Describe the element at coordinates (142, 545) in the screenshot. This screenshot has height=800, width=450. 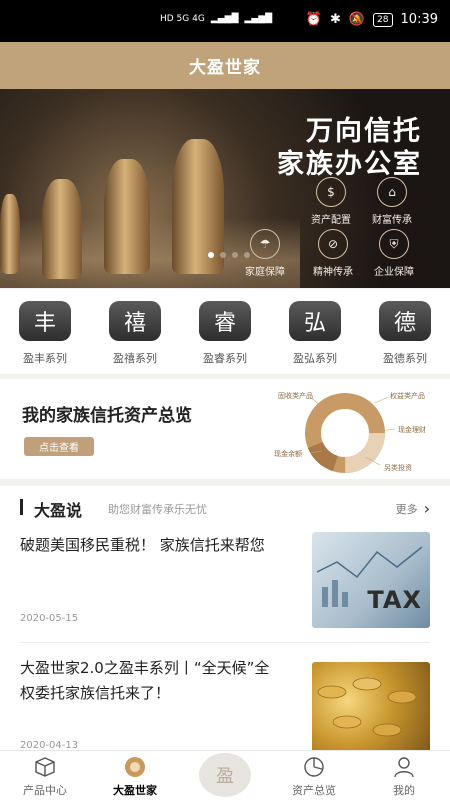
I see `article-title: 破题美国移民重税！ 家族信托来帮您` at that location.